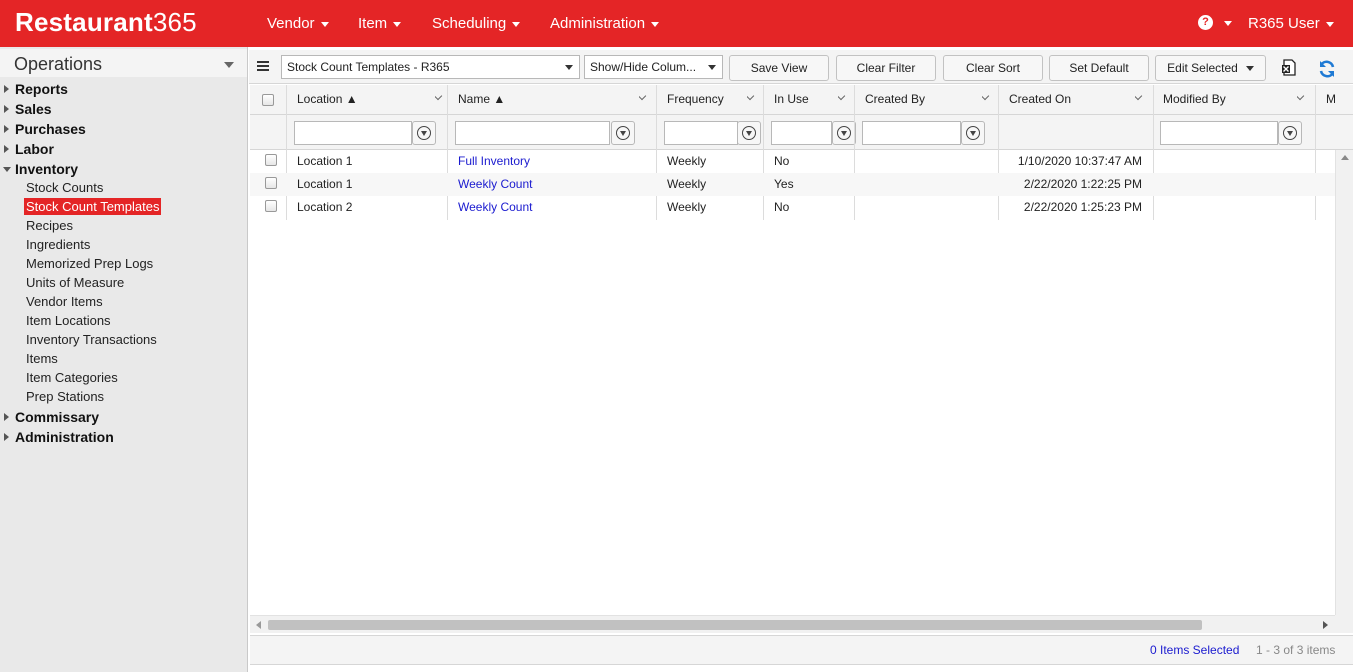 This screenshot has height=672, width=1353. I want to click on filter-input-name, so click(532, 133).